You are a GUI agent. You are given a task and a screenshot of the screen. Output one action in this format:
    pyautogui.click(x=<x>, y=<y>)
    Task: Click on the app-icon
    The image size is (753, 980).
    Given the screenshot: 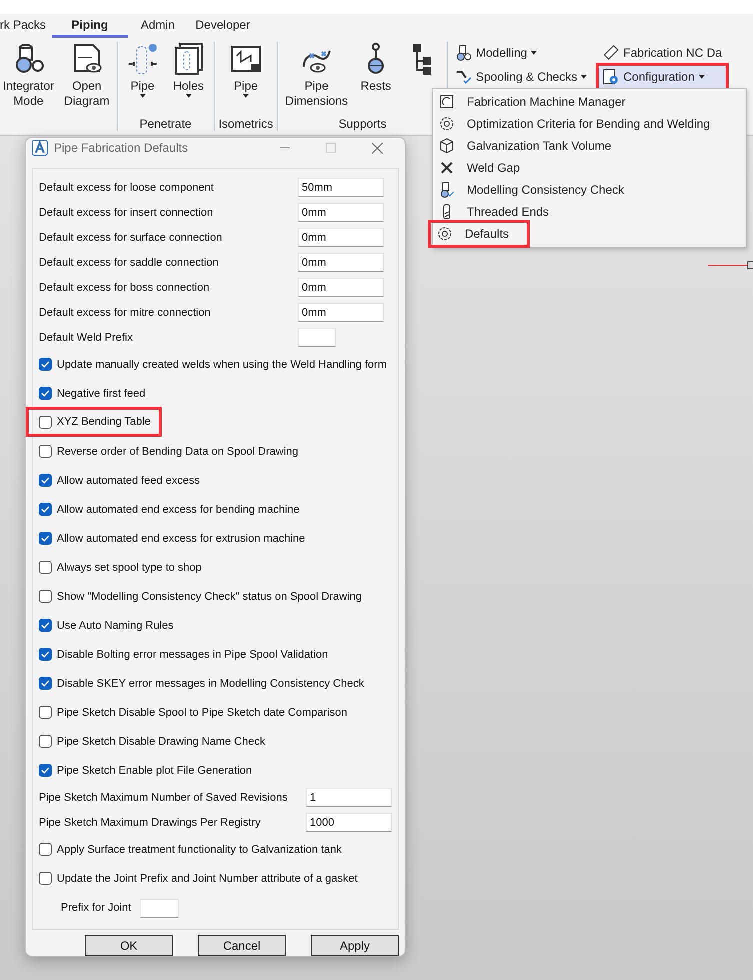 What is the action you would take?
    pyautogui.click(x=40, y=148)
    